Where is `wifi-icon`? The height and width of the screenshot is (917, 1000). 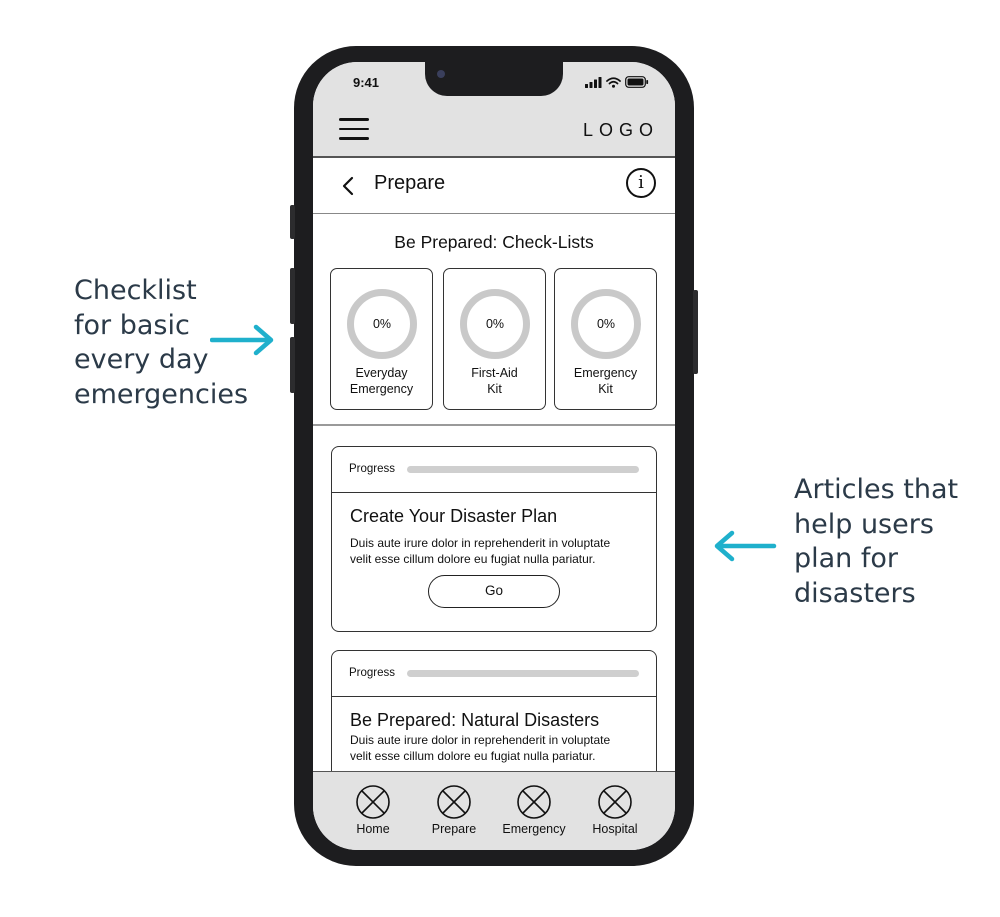 wifi-icon is located at coordinates (613, 82).